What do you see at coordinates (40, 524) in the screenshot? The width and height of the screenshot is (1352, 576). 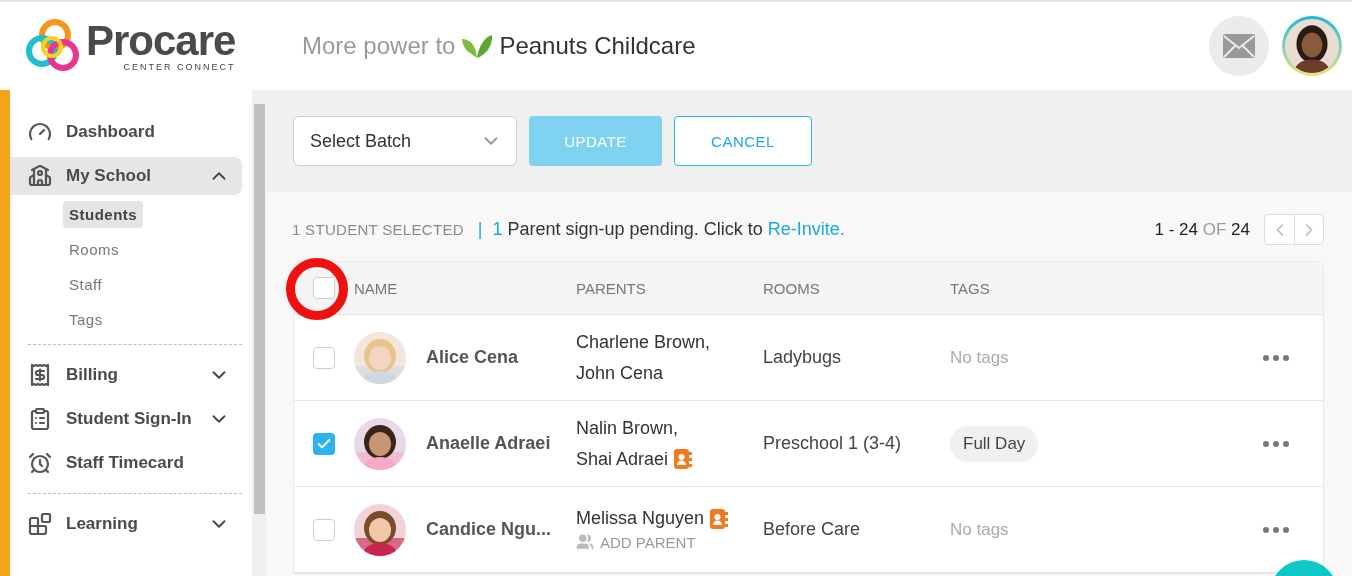 I see `blocks-icon` at bounding box center [40, 524].